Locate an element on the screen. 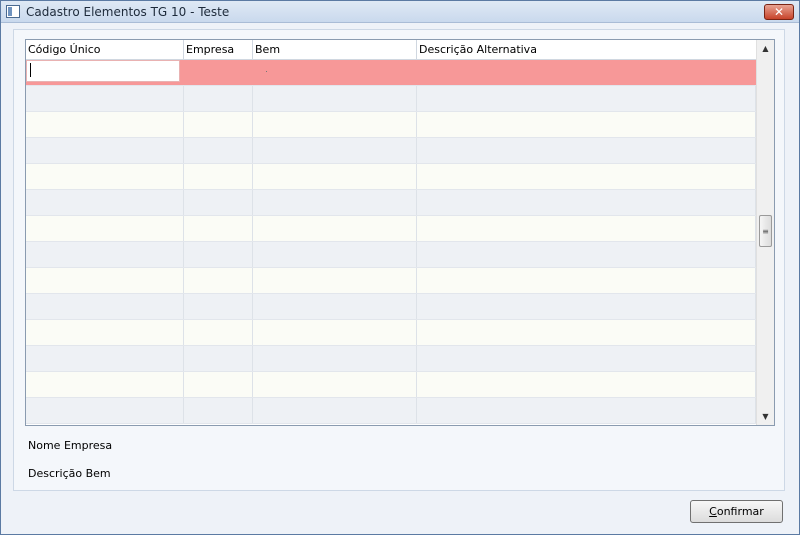  column-header-bem: Bem is located at coordinates (335, 50).